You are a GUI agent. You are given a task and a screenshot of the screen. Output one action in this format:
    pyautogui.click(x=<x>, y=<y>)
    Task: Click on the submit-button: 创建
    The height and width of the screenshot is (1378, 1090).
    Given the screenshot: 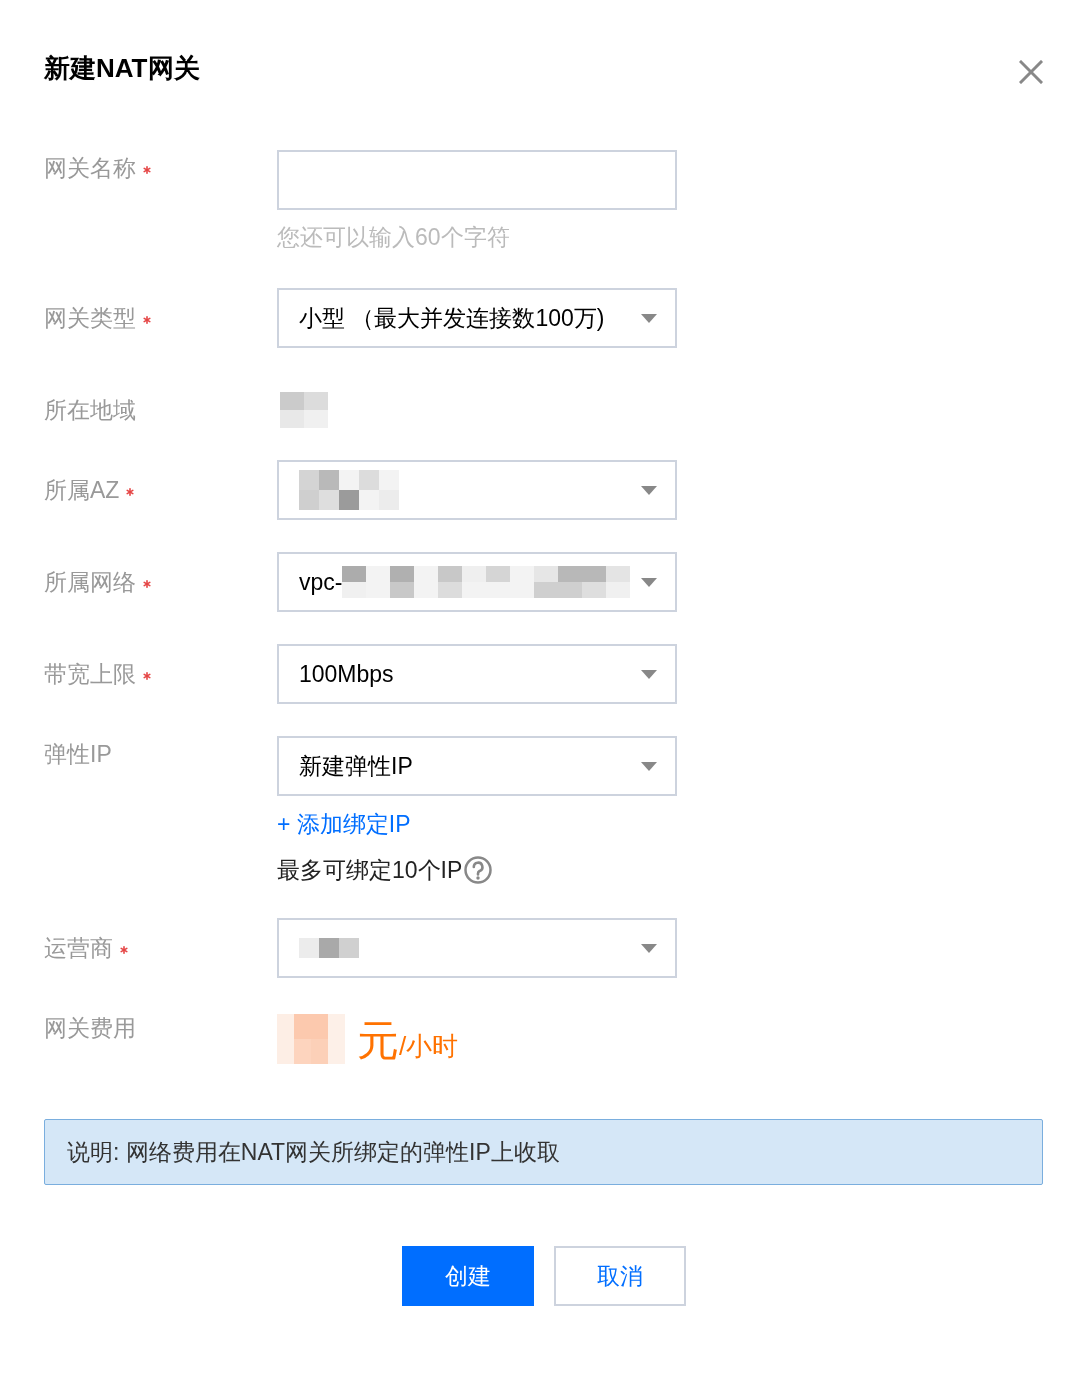 What is the action you would take?
    pyautogui.click(x=467, y=1276)
    